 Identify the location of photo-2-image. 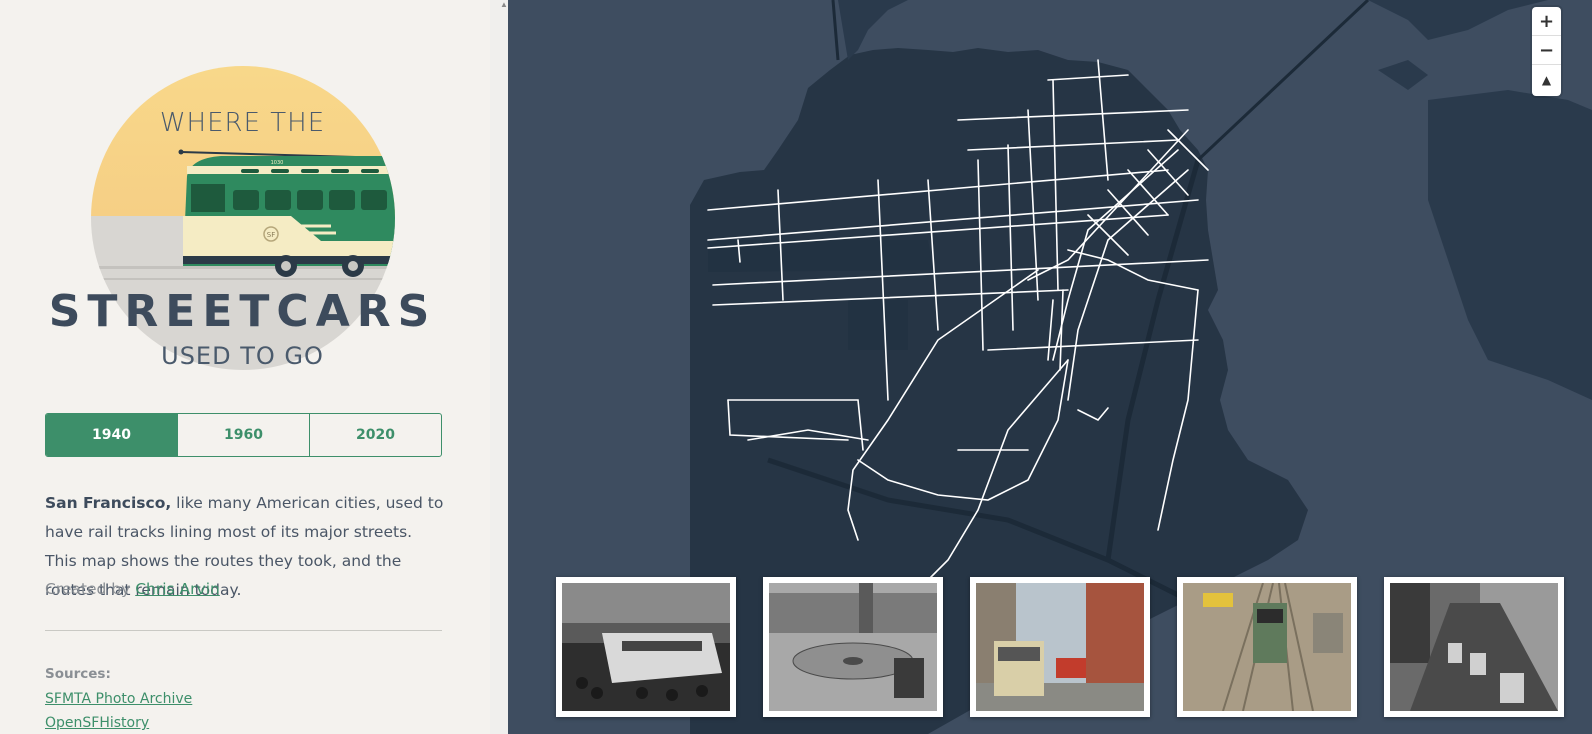
(853, 647).